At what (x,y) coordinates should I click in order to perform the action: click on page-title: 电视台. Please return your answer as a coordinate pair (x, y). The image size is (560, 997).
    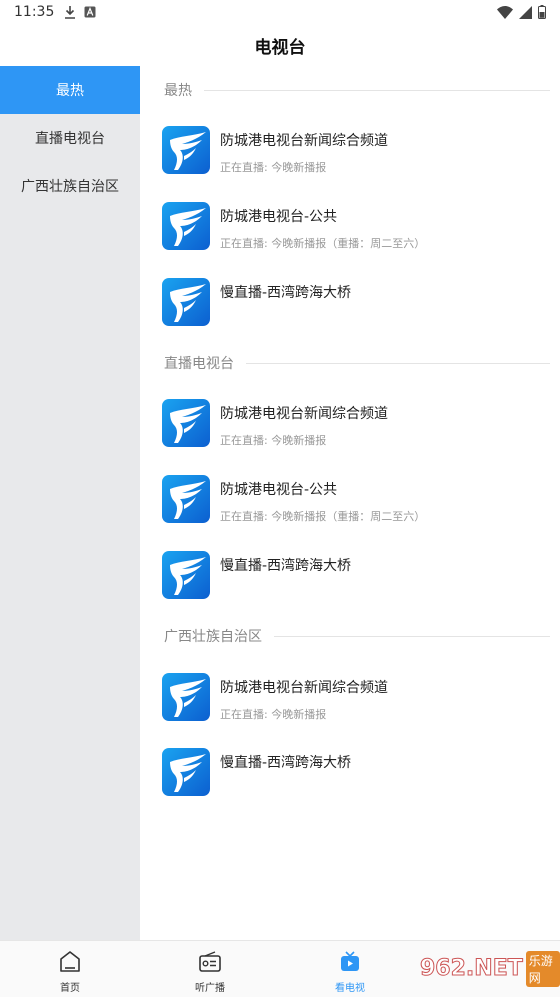
    Looking at the image, I should click on (280, 47).